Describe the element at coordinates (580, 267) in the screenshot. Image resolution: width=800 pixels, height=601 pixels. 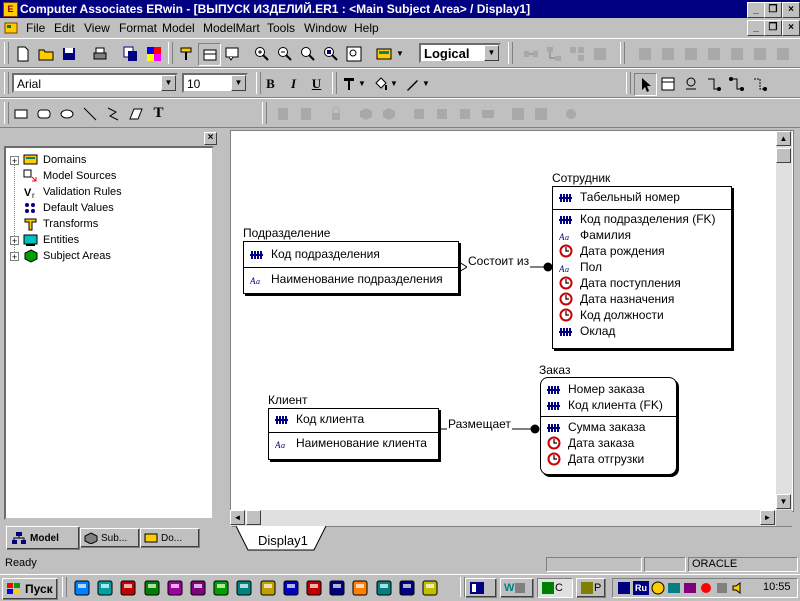
I see `sotrudnik-non-key-attribute: Aa Пол` at that location.